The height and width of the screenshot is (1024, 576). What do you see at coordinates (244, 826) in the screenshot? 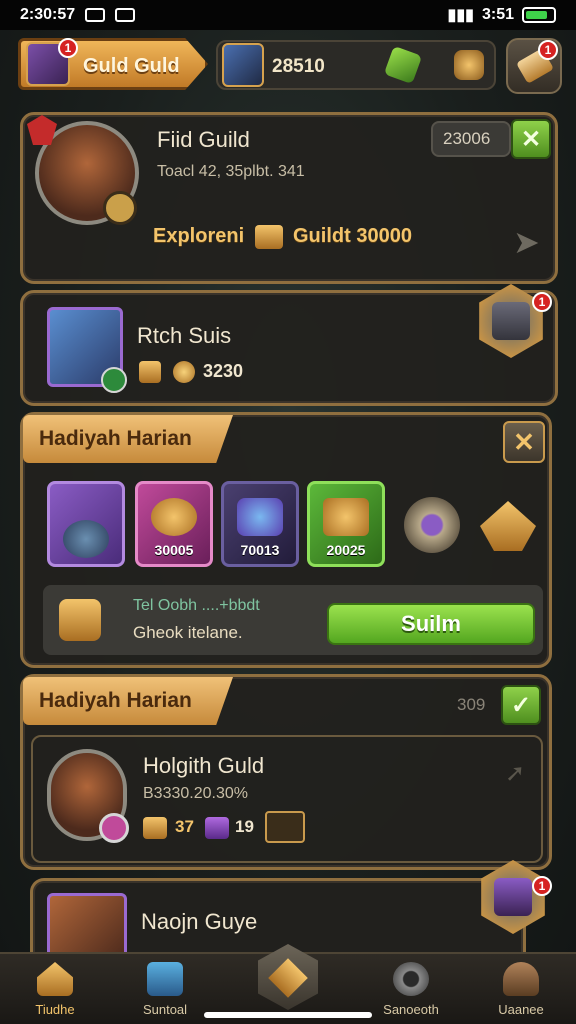
I see `entry-gems: 19` at bounding box center [244, 826].